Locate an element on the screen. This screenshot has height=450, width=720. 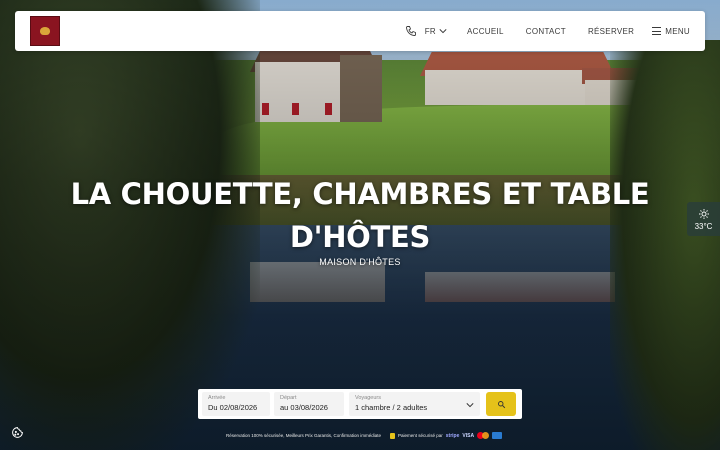
visa-logo: VISA is located at coordinates (468, 435).